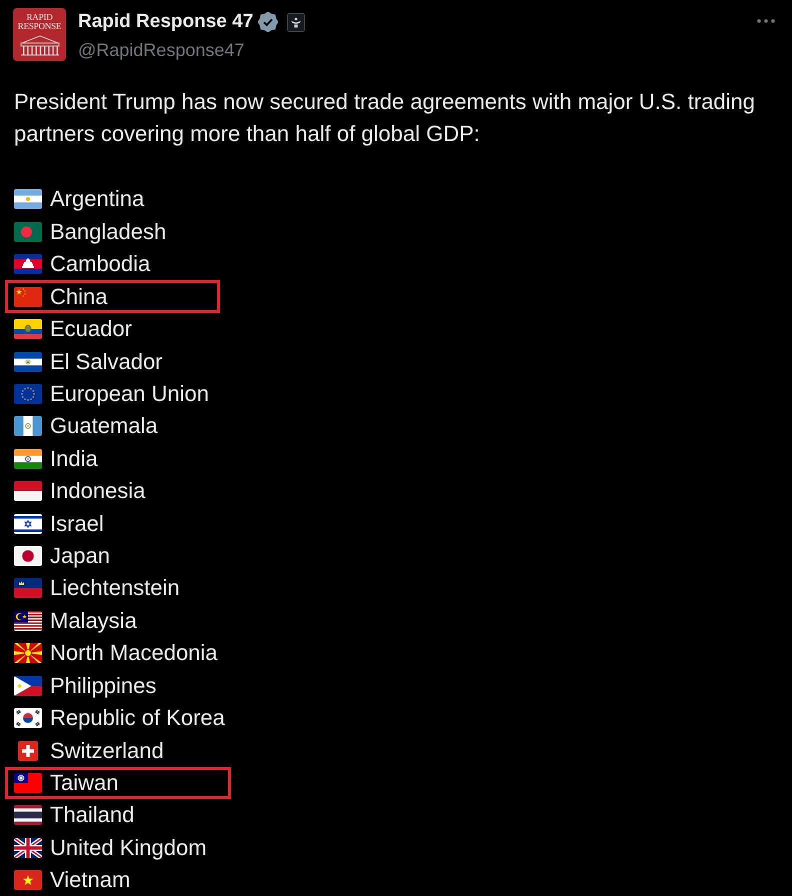 The image size is (792, 896). I want to click on vietnam-flag-icon, so click(28, 880).